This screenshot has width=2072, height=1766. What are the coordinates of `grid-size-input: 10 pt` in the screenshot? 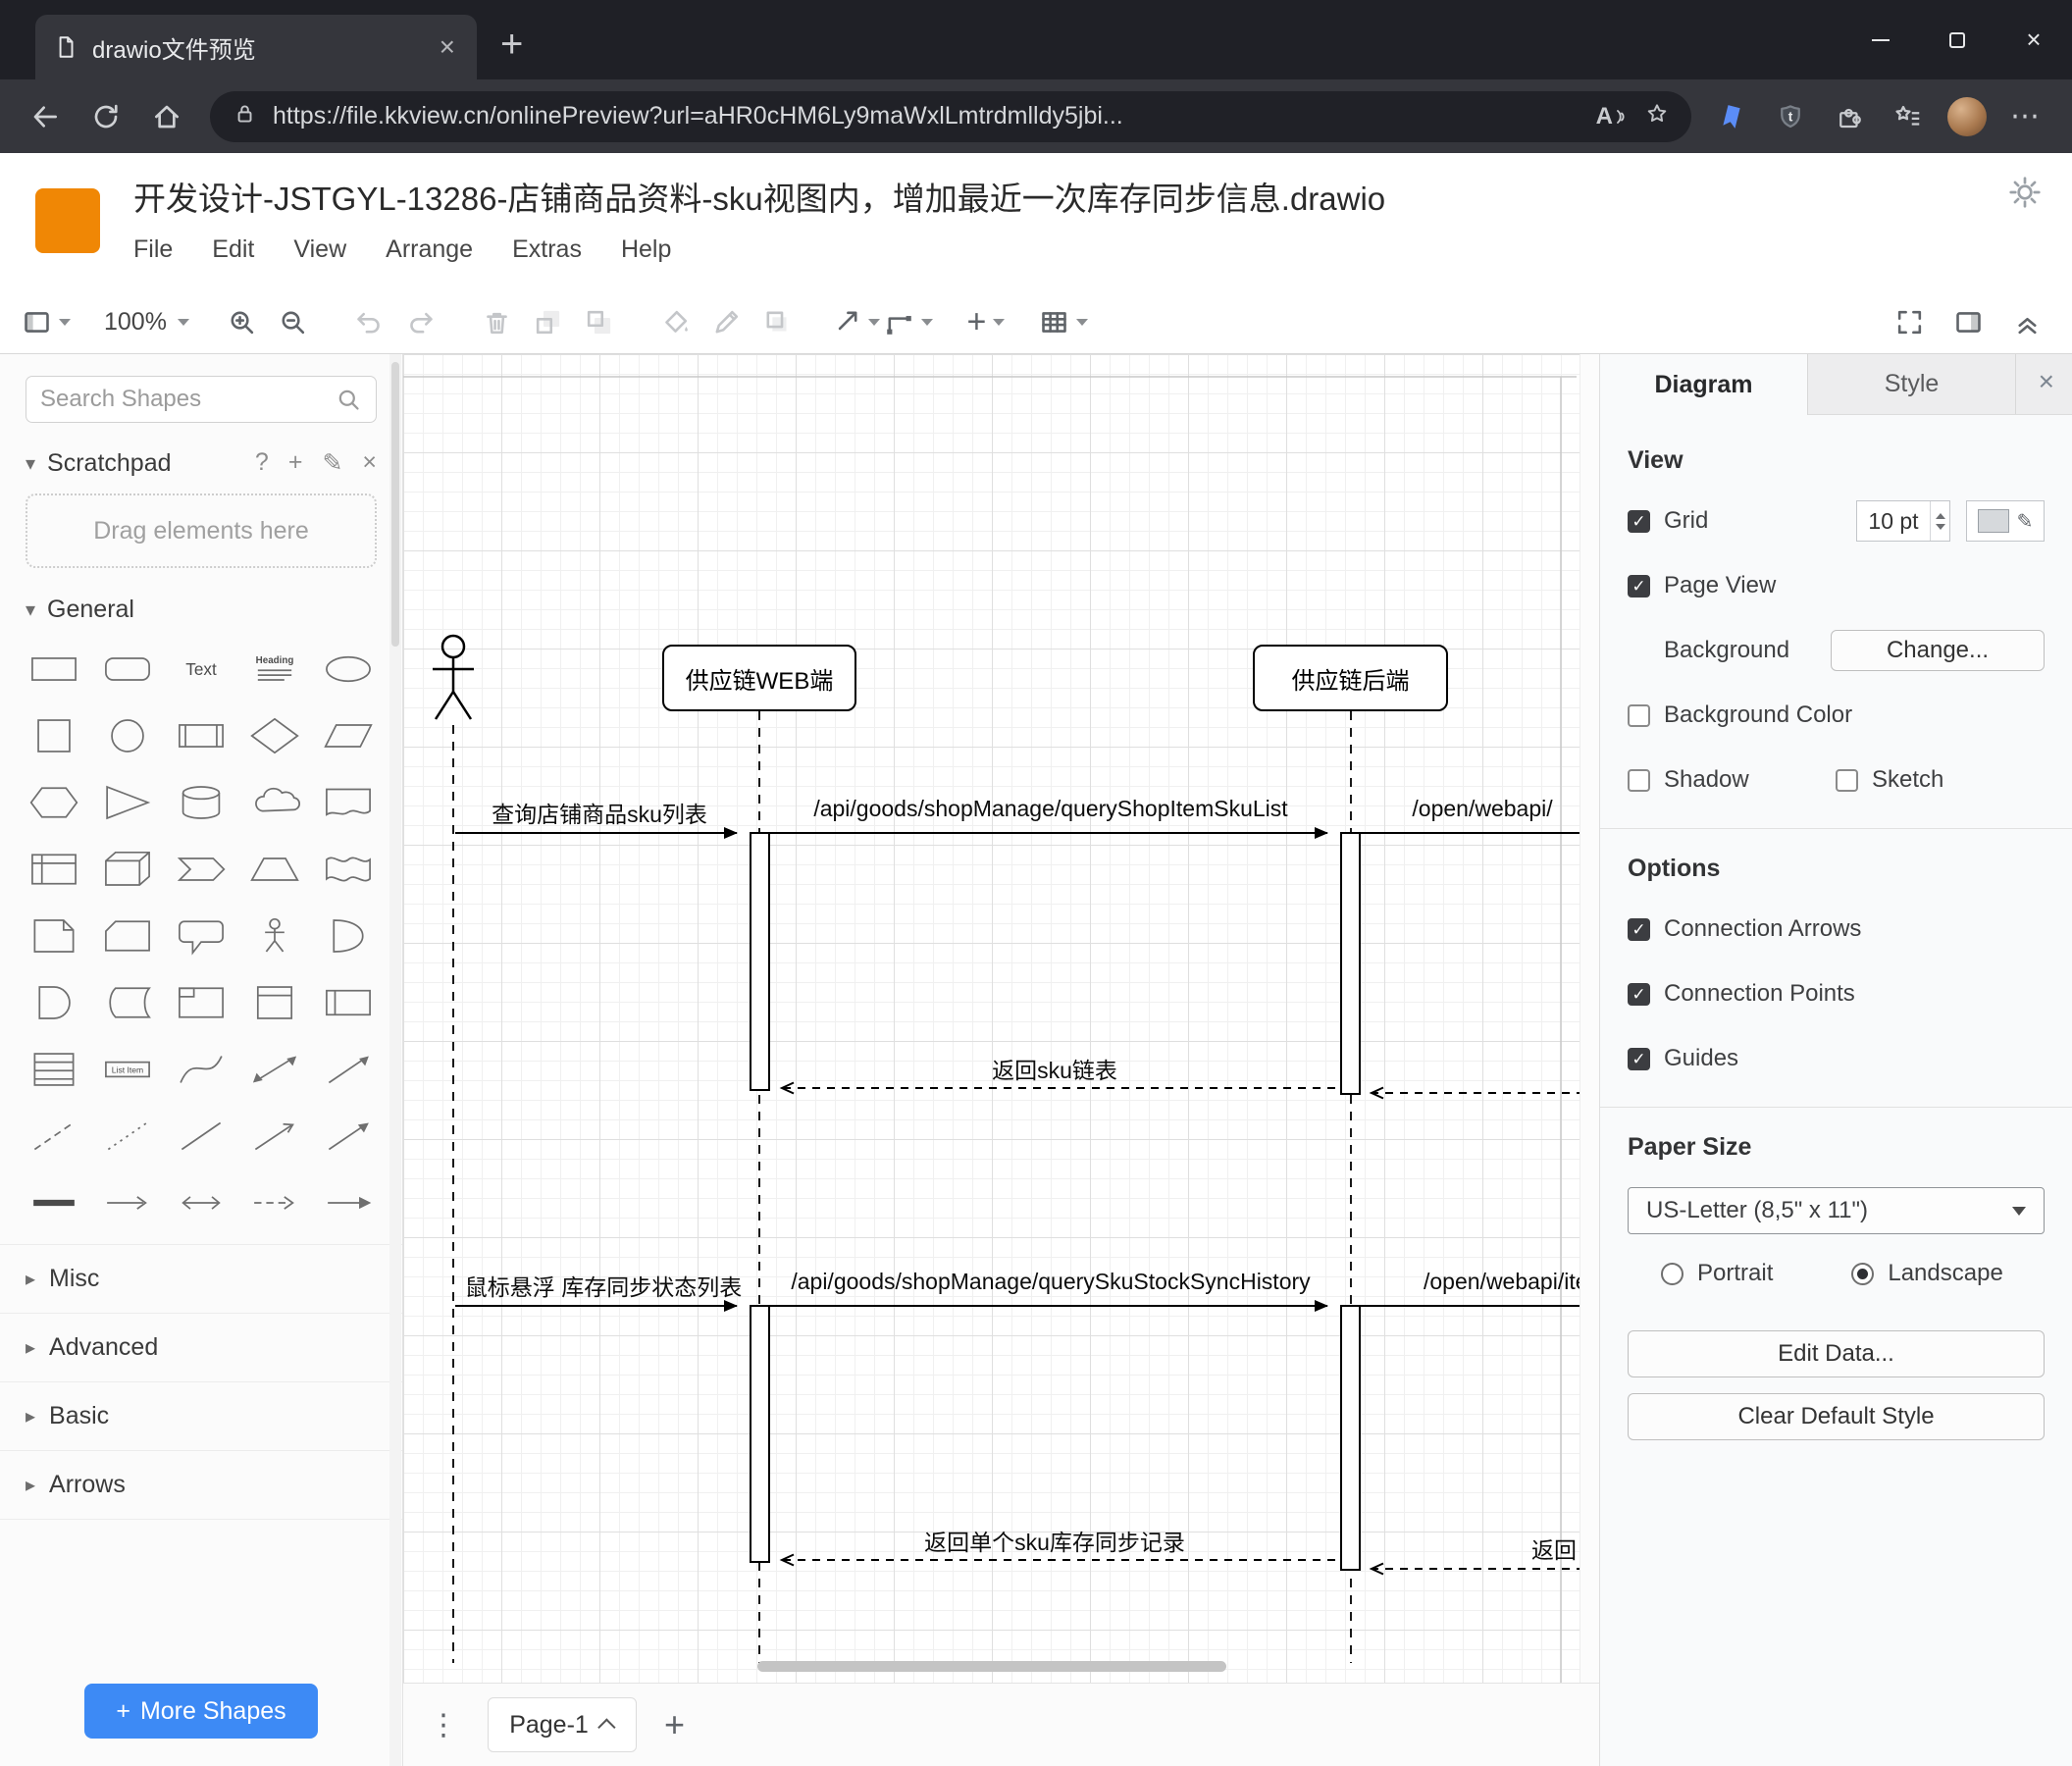 It's located at (1903, 521).